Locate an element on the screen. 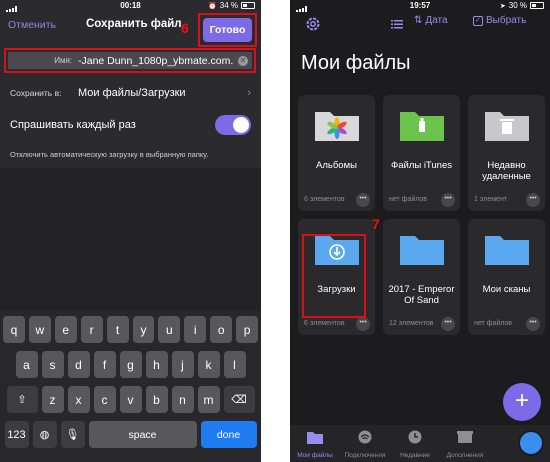  key-n: n is located at coordinates (182, 399).